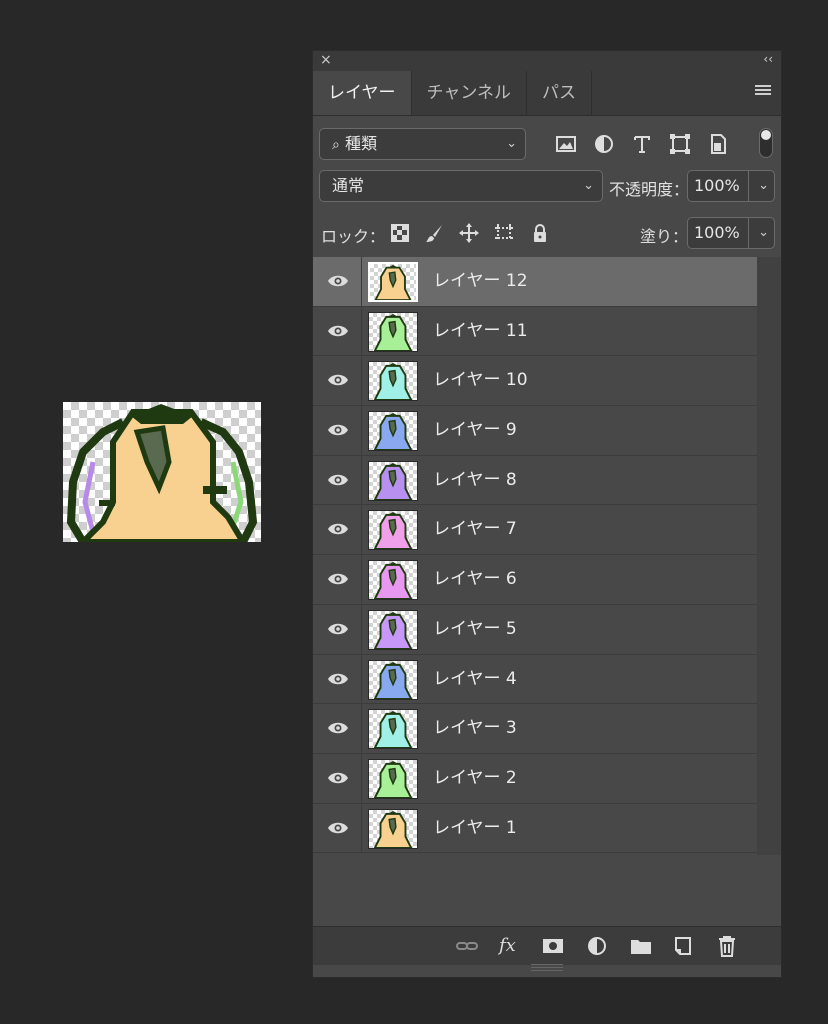  I want to click on layer-name: レイヤー 7, so click(475, 529).